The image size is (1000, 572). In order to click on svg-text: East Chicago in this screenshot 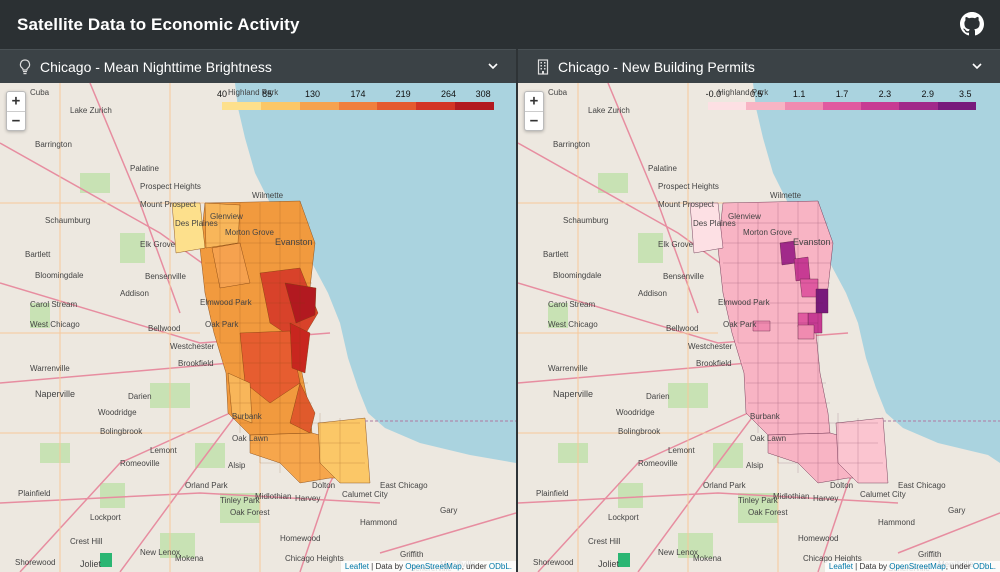, I will do `click(404, 485)`.